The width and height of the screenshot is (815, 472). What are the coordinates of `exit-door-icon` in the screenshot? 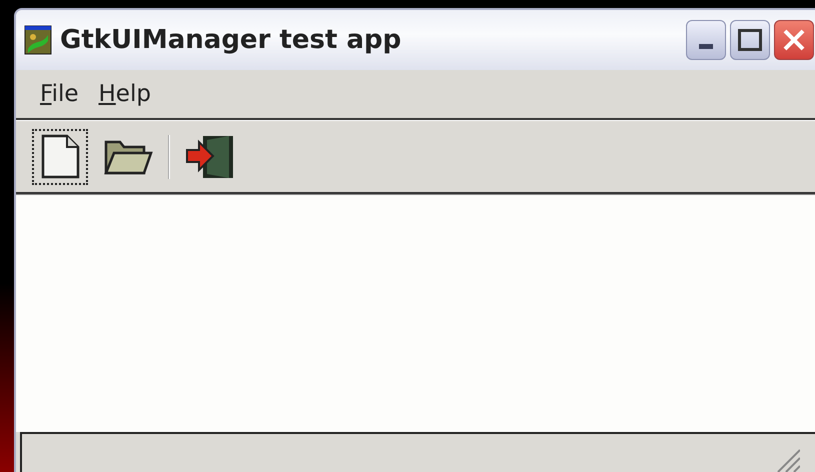 It's located at (210, 157).